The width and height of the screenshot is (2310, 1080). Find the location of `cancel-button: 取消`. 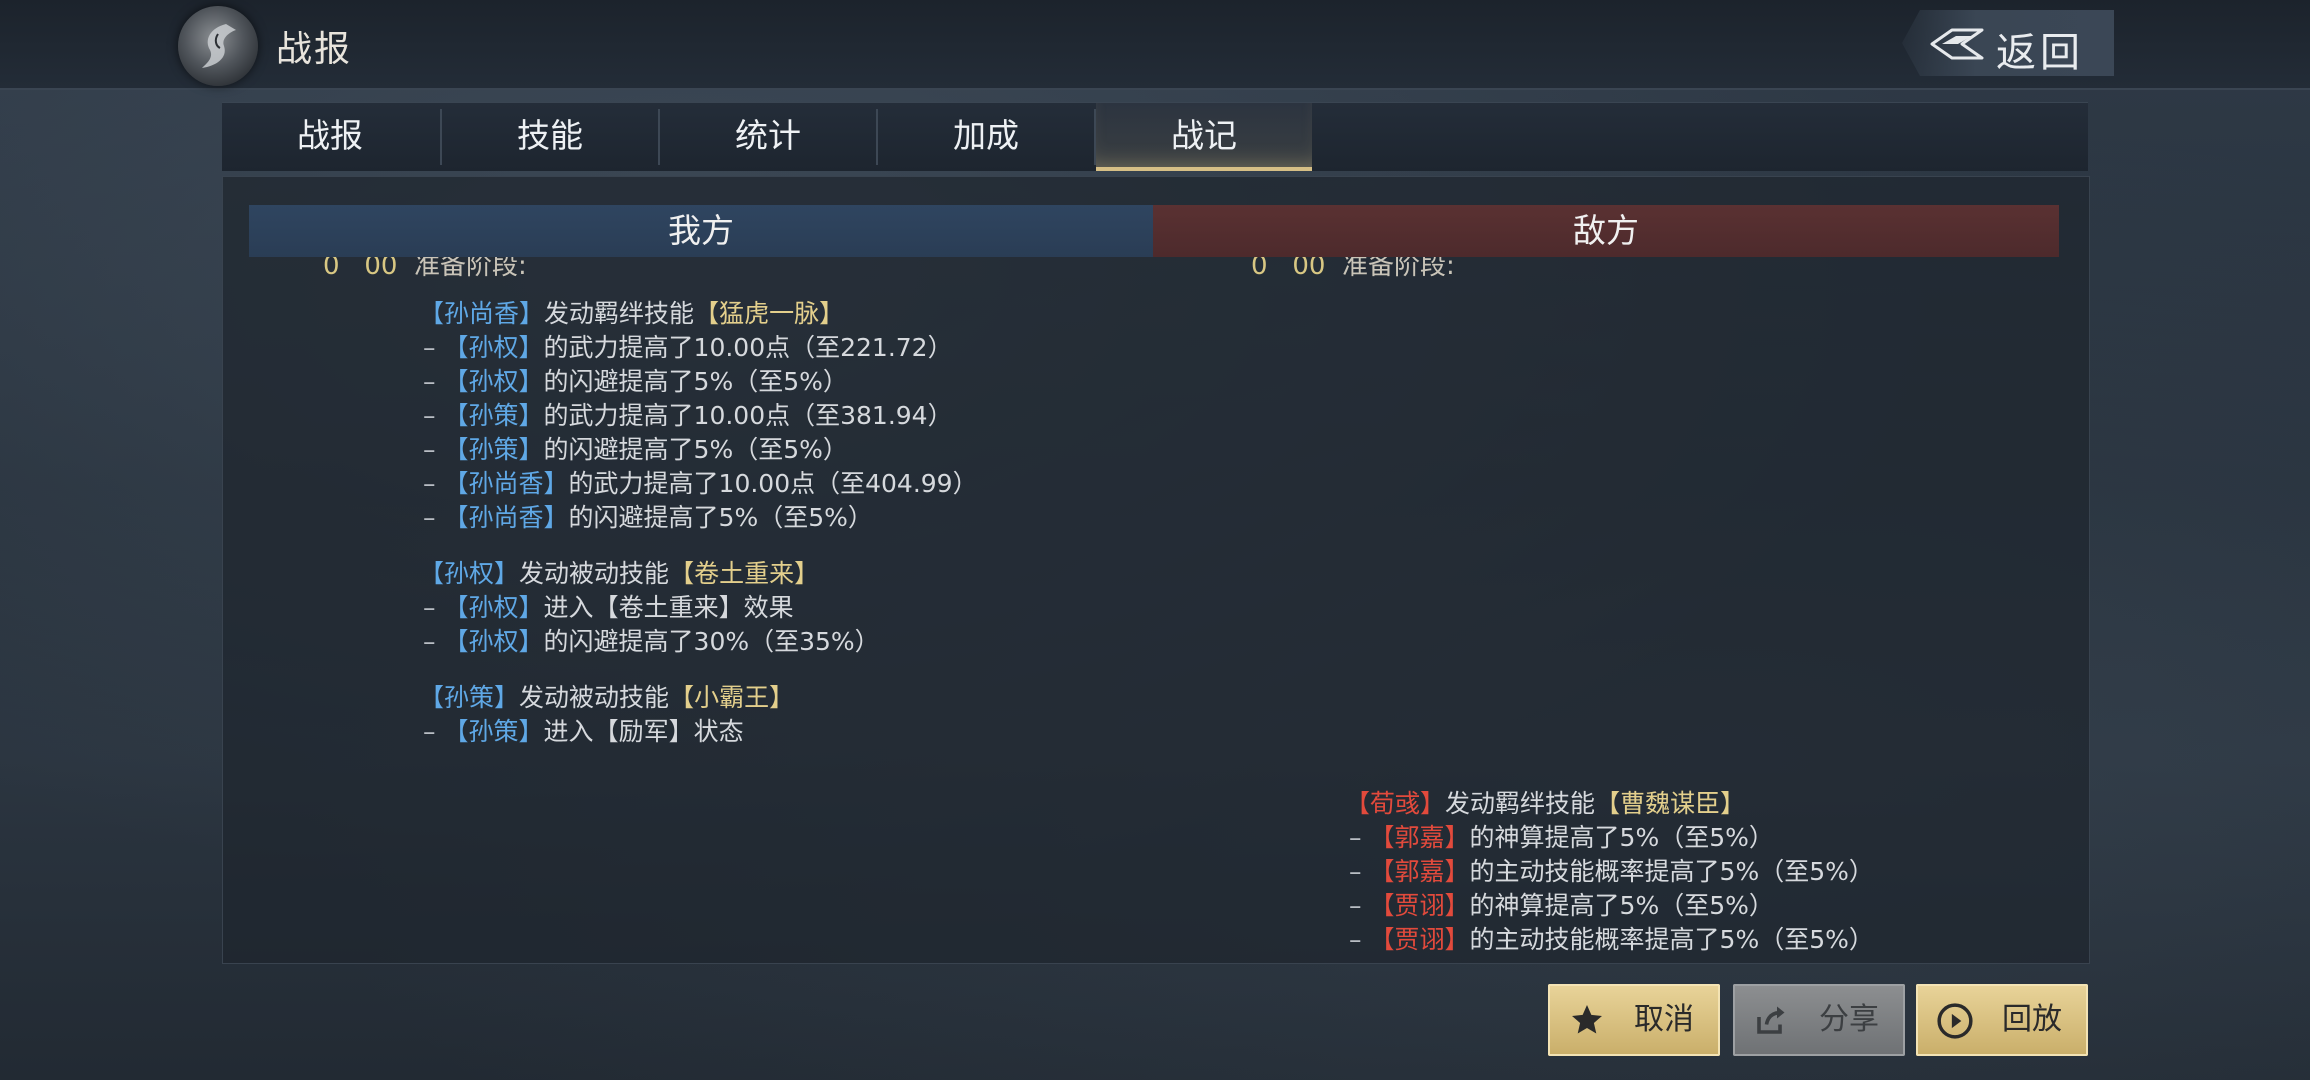

cancel-button: 取消 is located at coordinates (1634, 1020).